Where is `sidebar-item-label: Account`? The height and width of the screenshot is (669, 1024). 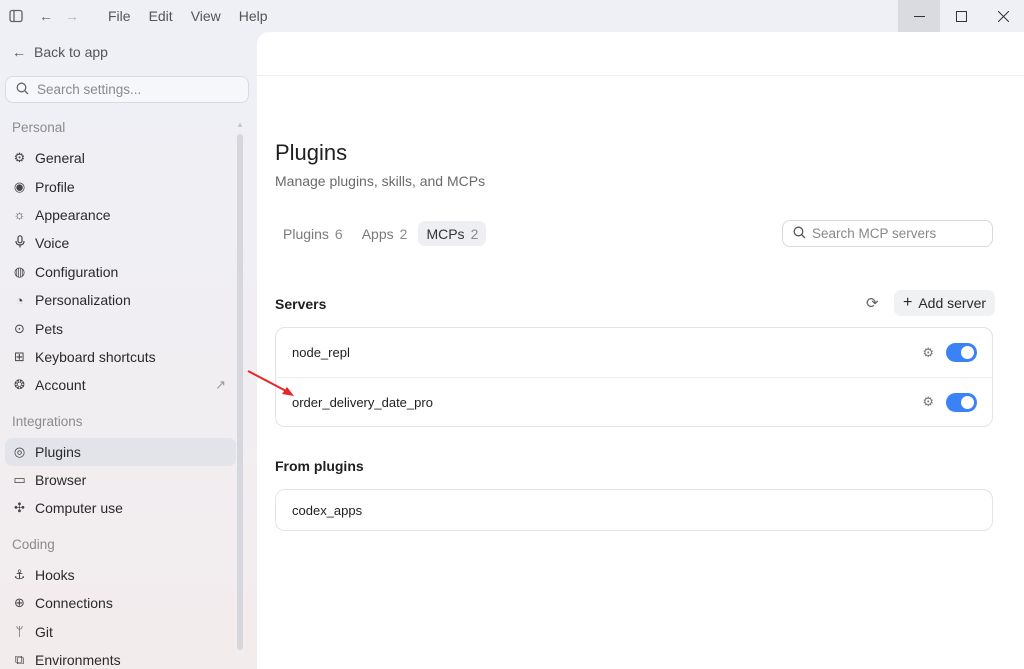 sidebar-item-label: Account is located at coordinates (60, 385).